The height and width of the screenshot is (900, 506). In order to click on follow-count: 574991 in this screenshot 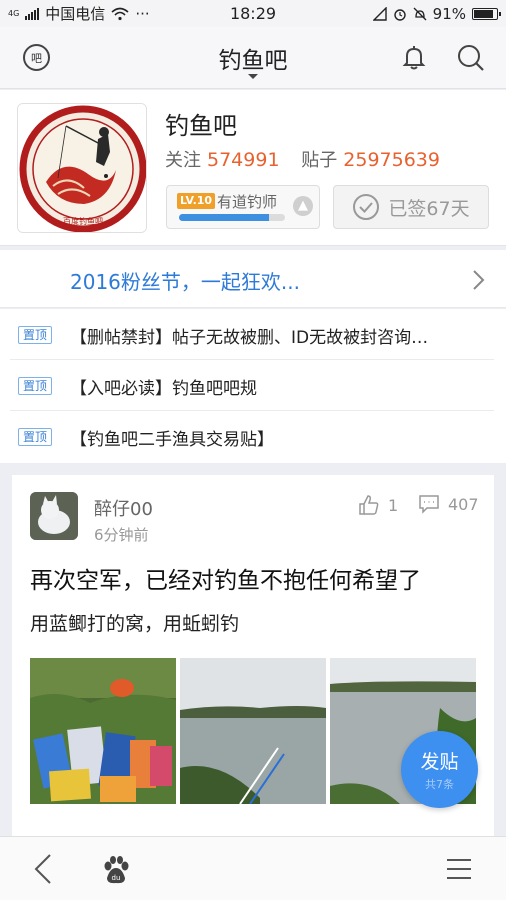, I will do `click(243, 160)`.